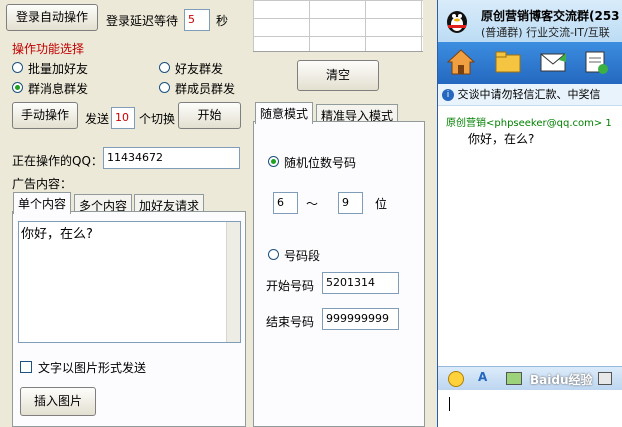  What do you see at coordinates (233, 282) in the screenshot?
I see `textarea-scrollbar` at bounding box center [233, 282].